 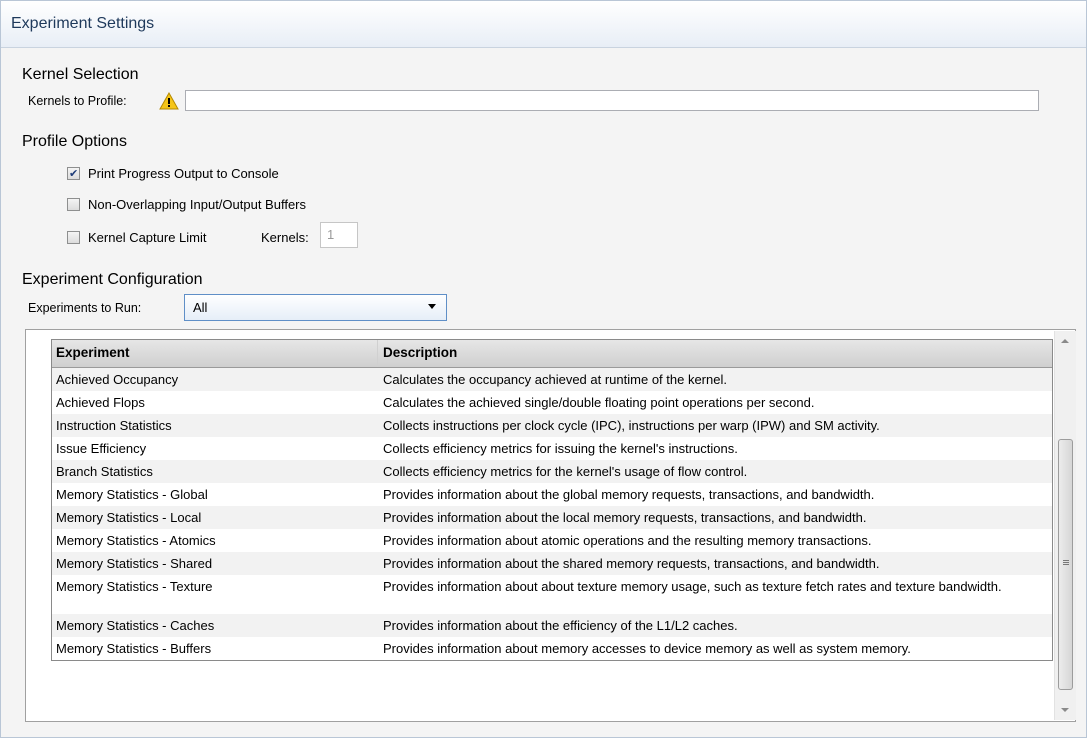 I want to click on experiment-name: Memory Statistics - Texture, so click(x=134, y=586).